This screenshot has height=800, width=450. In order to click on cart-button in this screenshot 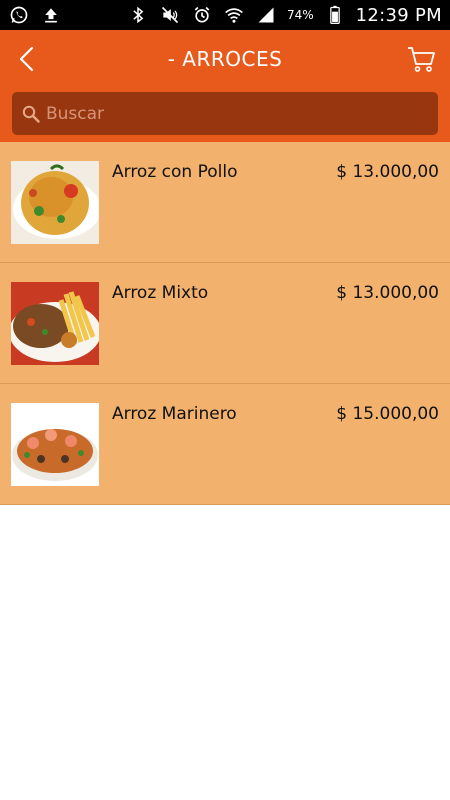, I will do `click(421, 59)`.